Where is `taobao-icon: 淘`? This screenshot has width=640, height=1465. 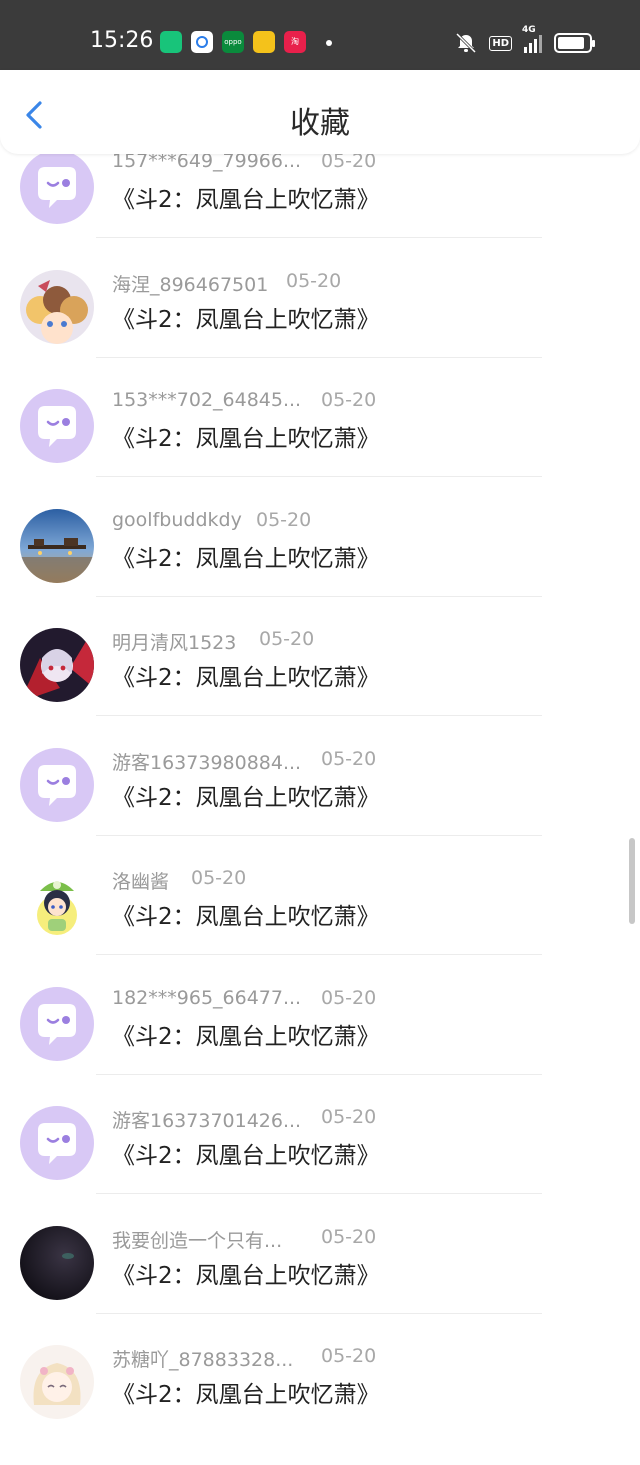
taobao-icon: 淘 is located at coordinates (295, 42).